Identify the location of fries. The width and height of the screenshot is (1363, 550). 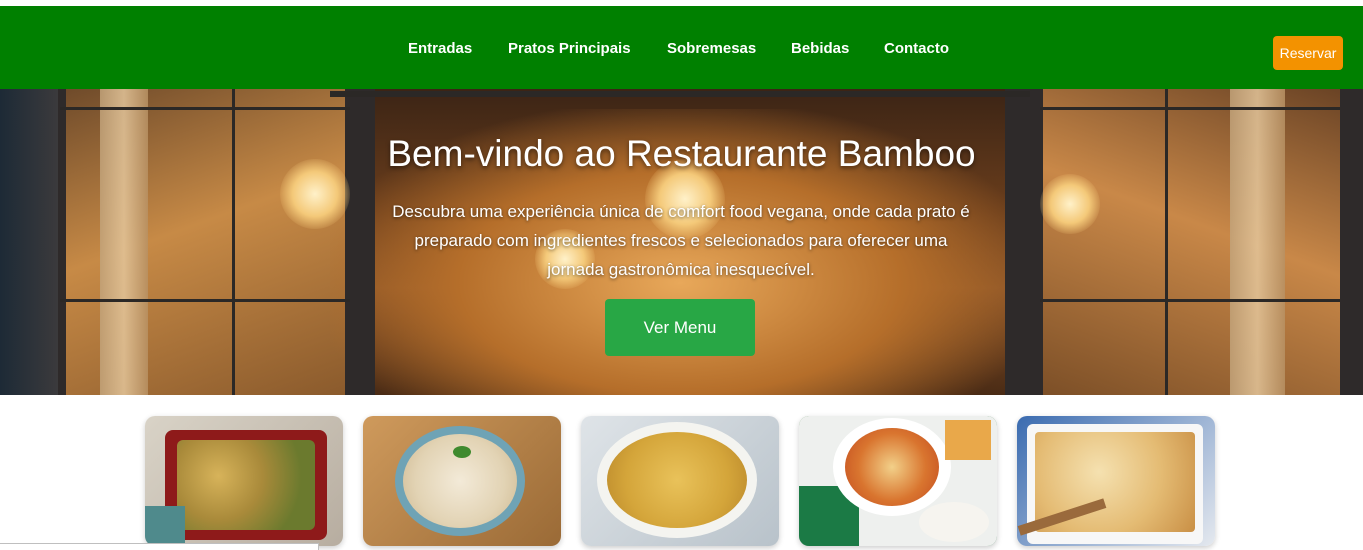
(968, 440).